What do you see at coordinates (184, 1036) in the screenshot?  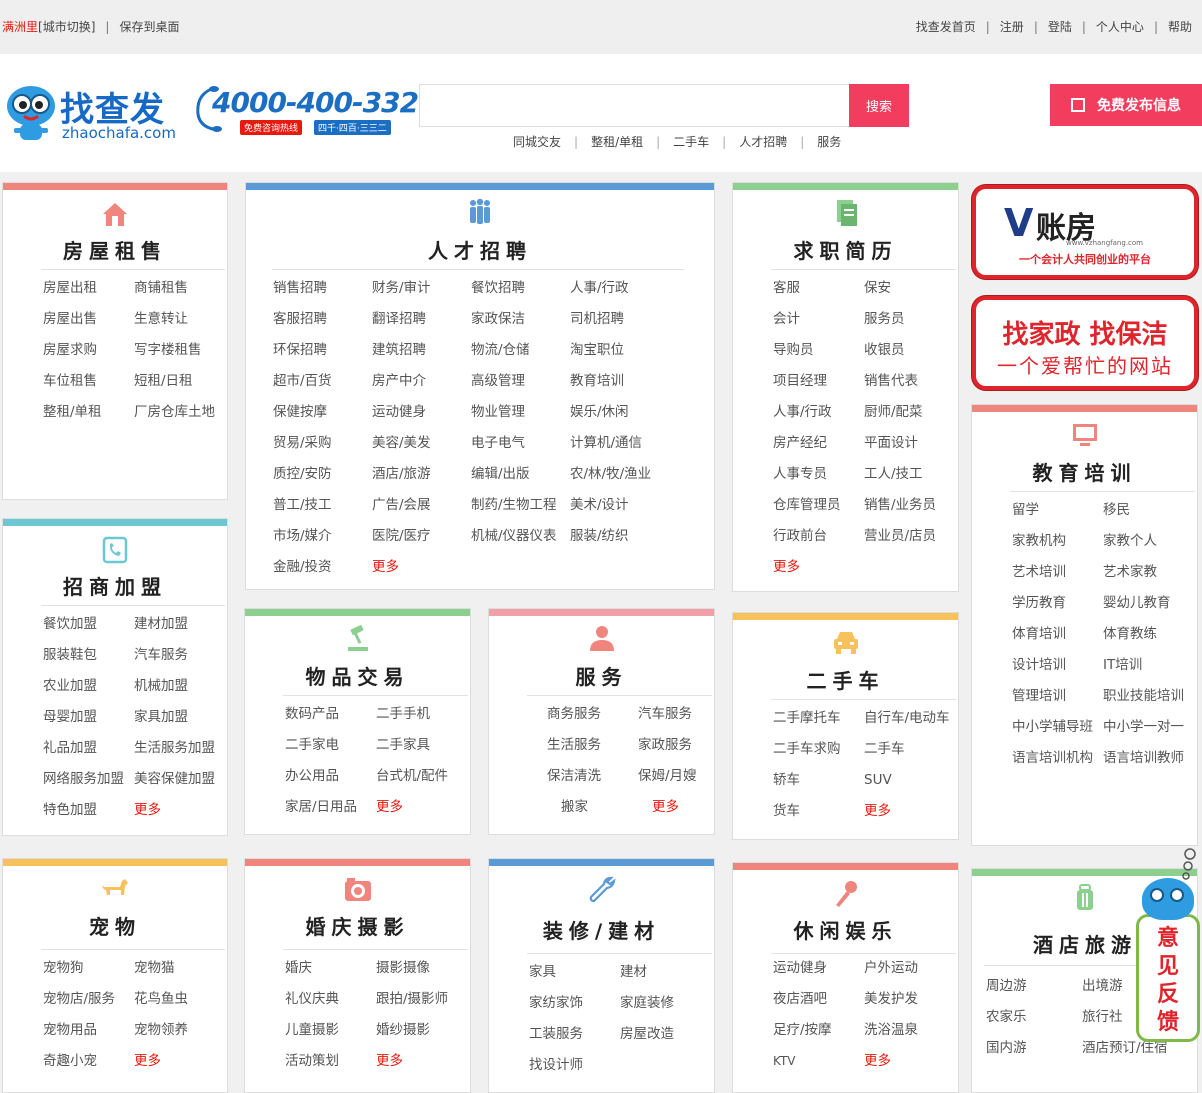 I see `category-link: 宠物领养` at bounding box center [184, 1036].